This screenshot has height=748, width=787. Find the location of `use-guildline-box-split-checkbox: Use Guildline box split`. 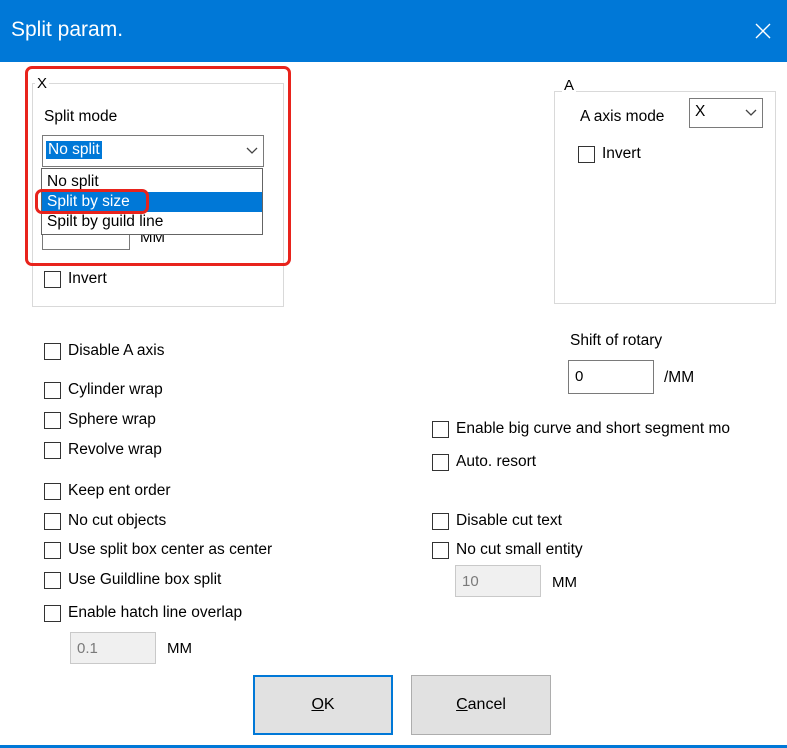

use-guildline-box-split-checkbox: Use Guildline box split is located at coordinates (132, 580).